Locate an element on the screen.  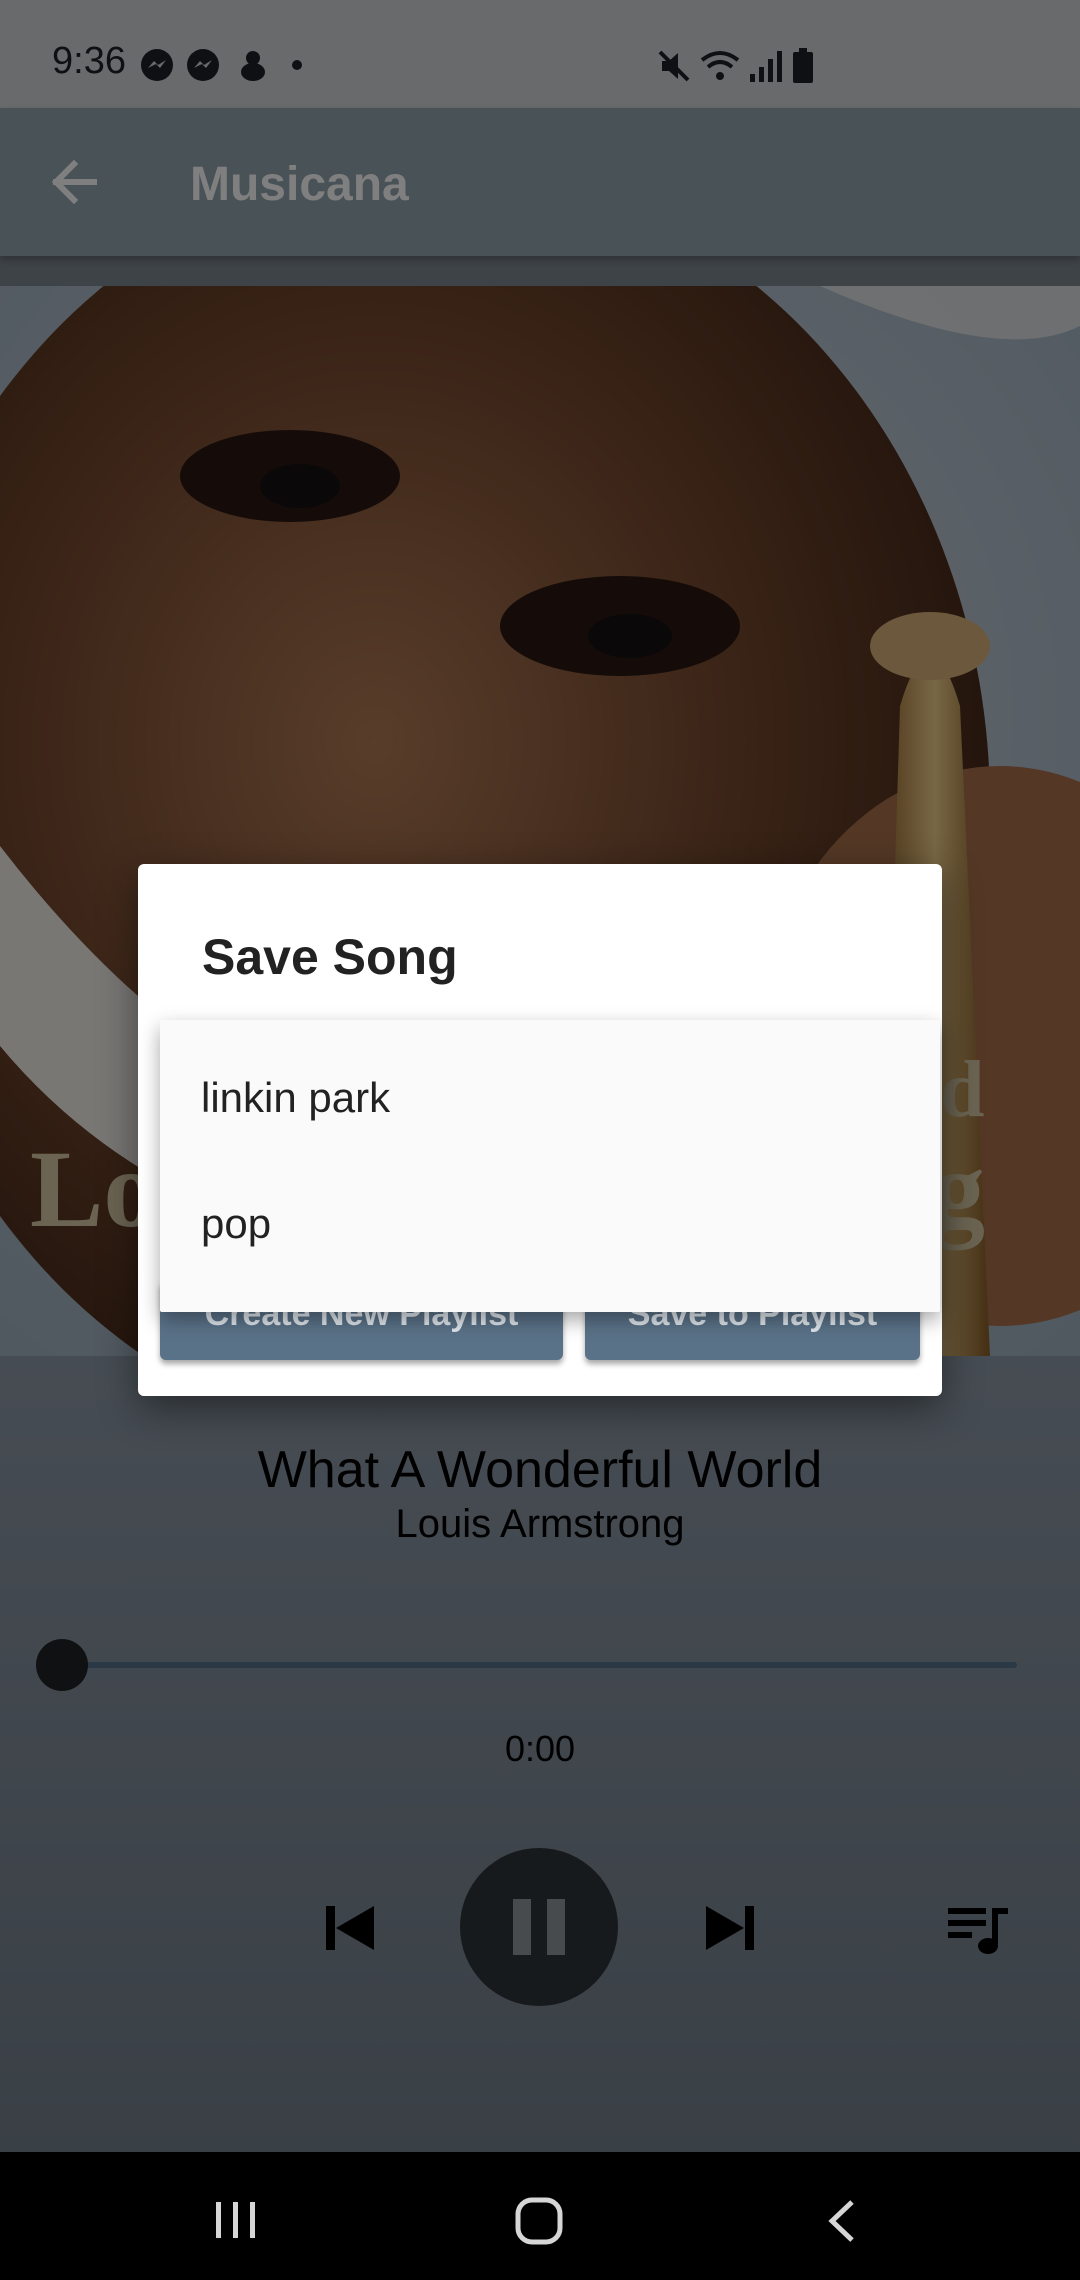
home-icon is located at coordinates (539, 2221).